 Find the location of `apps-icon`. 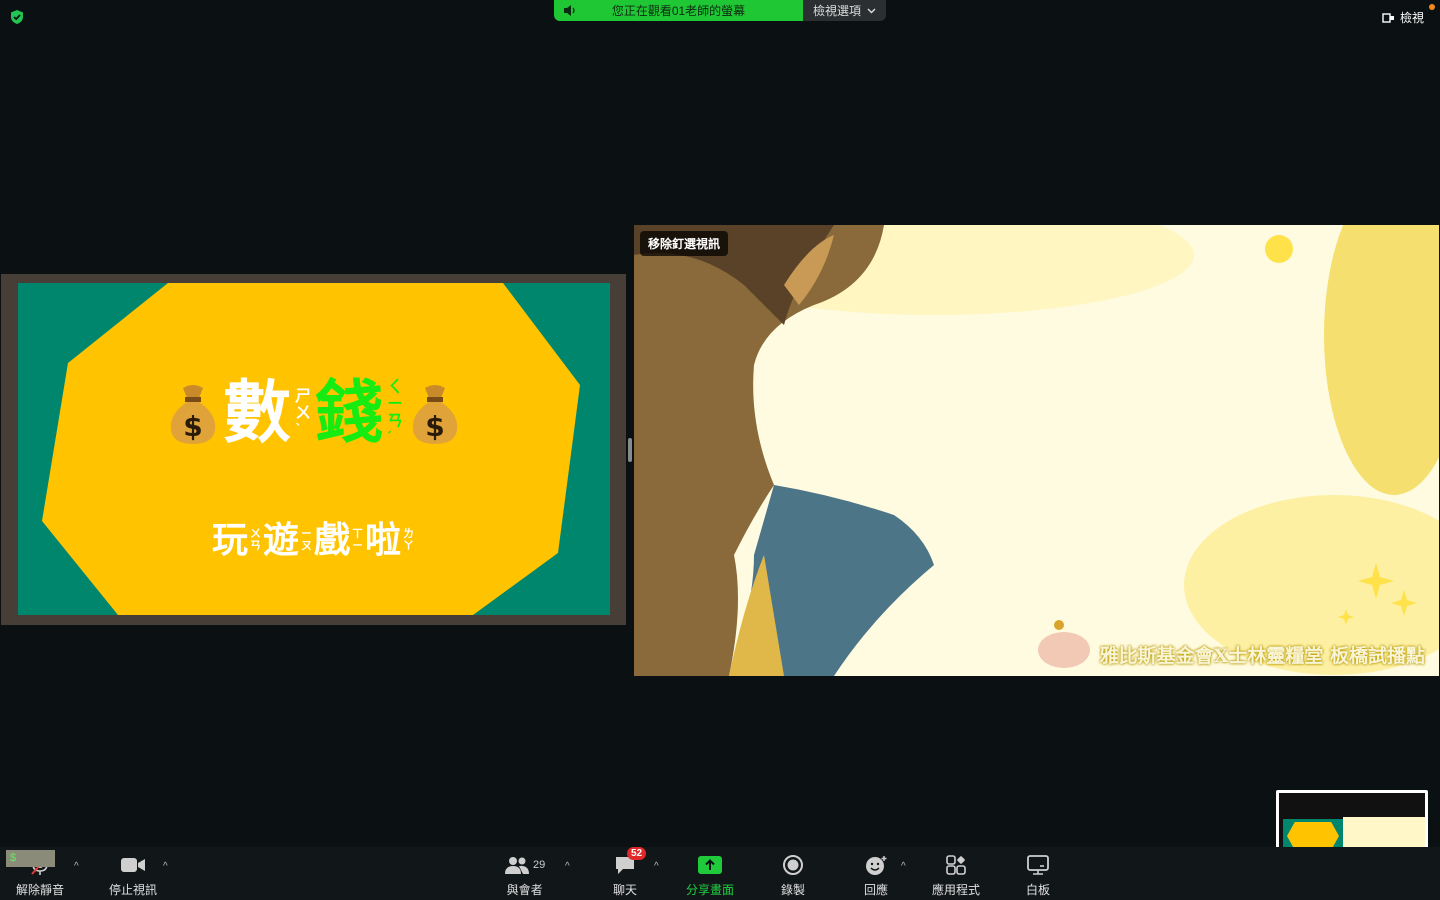

apps-icon is located at coordinates (956, 865).